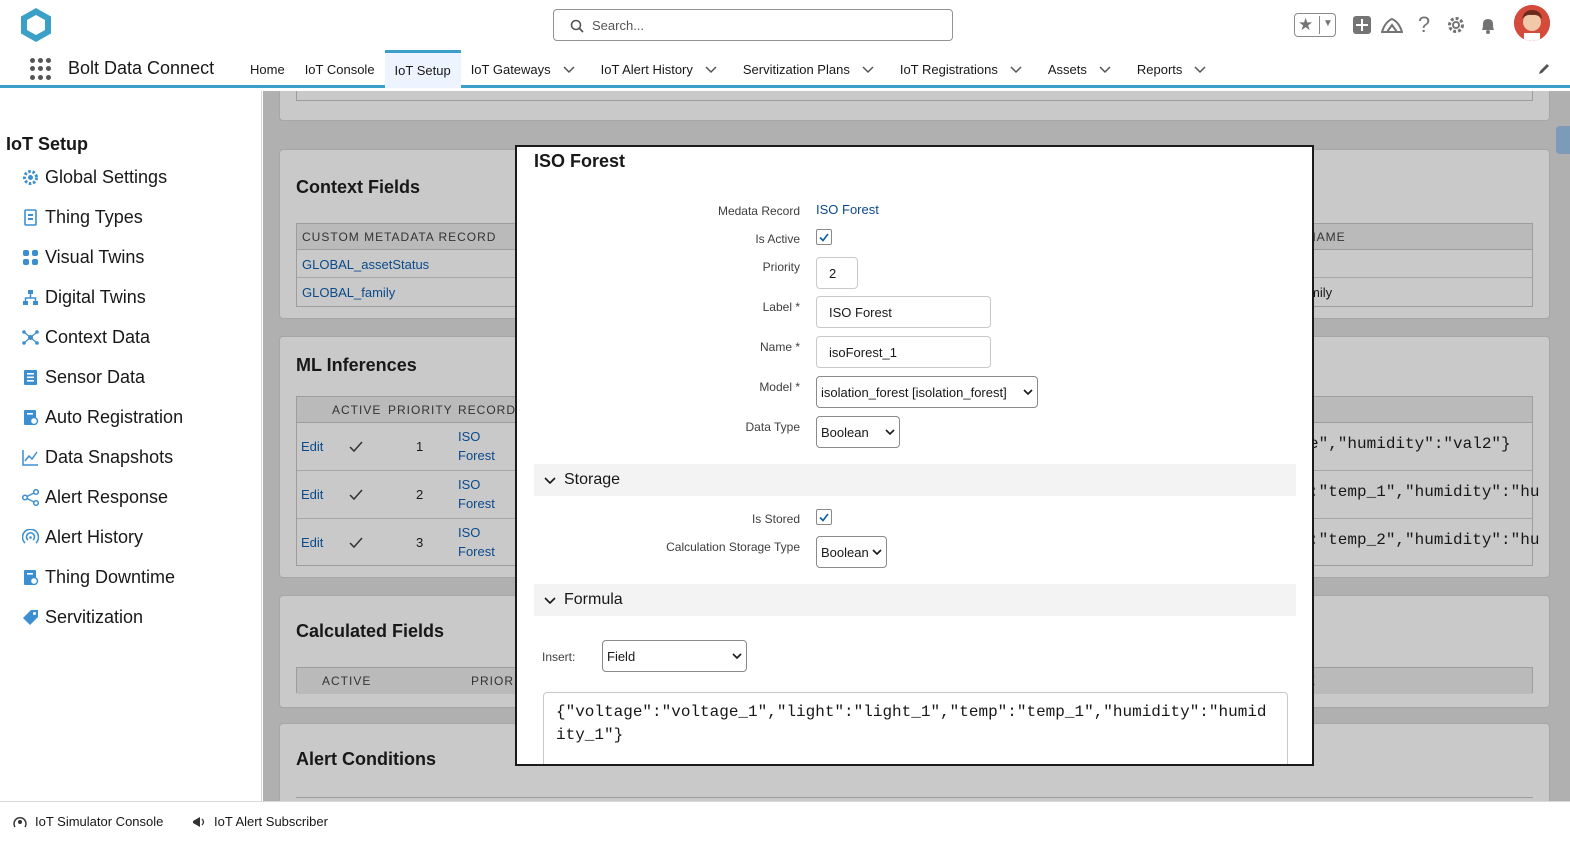  I want to click on hierarchy-icon, so click(30, 297).